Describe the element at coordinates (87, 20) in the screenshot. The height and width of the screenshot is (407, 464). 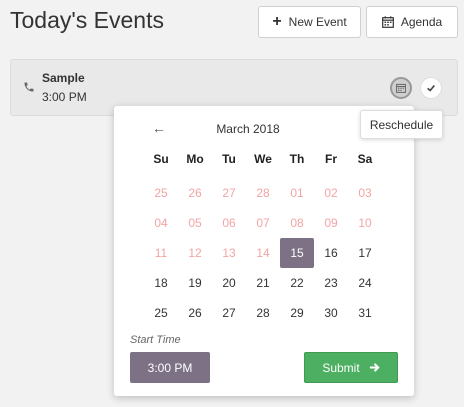
I see `page-title: Today's Events` at that location.